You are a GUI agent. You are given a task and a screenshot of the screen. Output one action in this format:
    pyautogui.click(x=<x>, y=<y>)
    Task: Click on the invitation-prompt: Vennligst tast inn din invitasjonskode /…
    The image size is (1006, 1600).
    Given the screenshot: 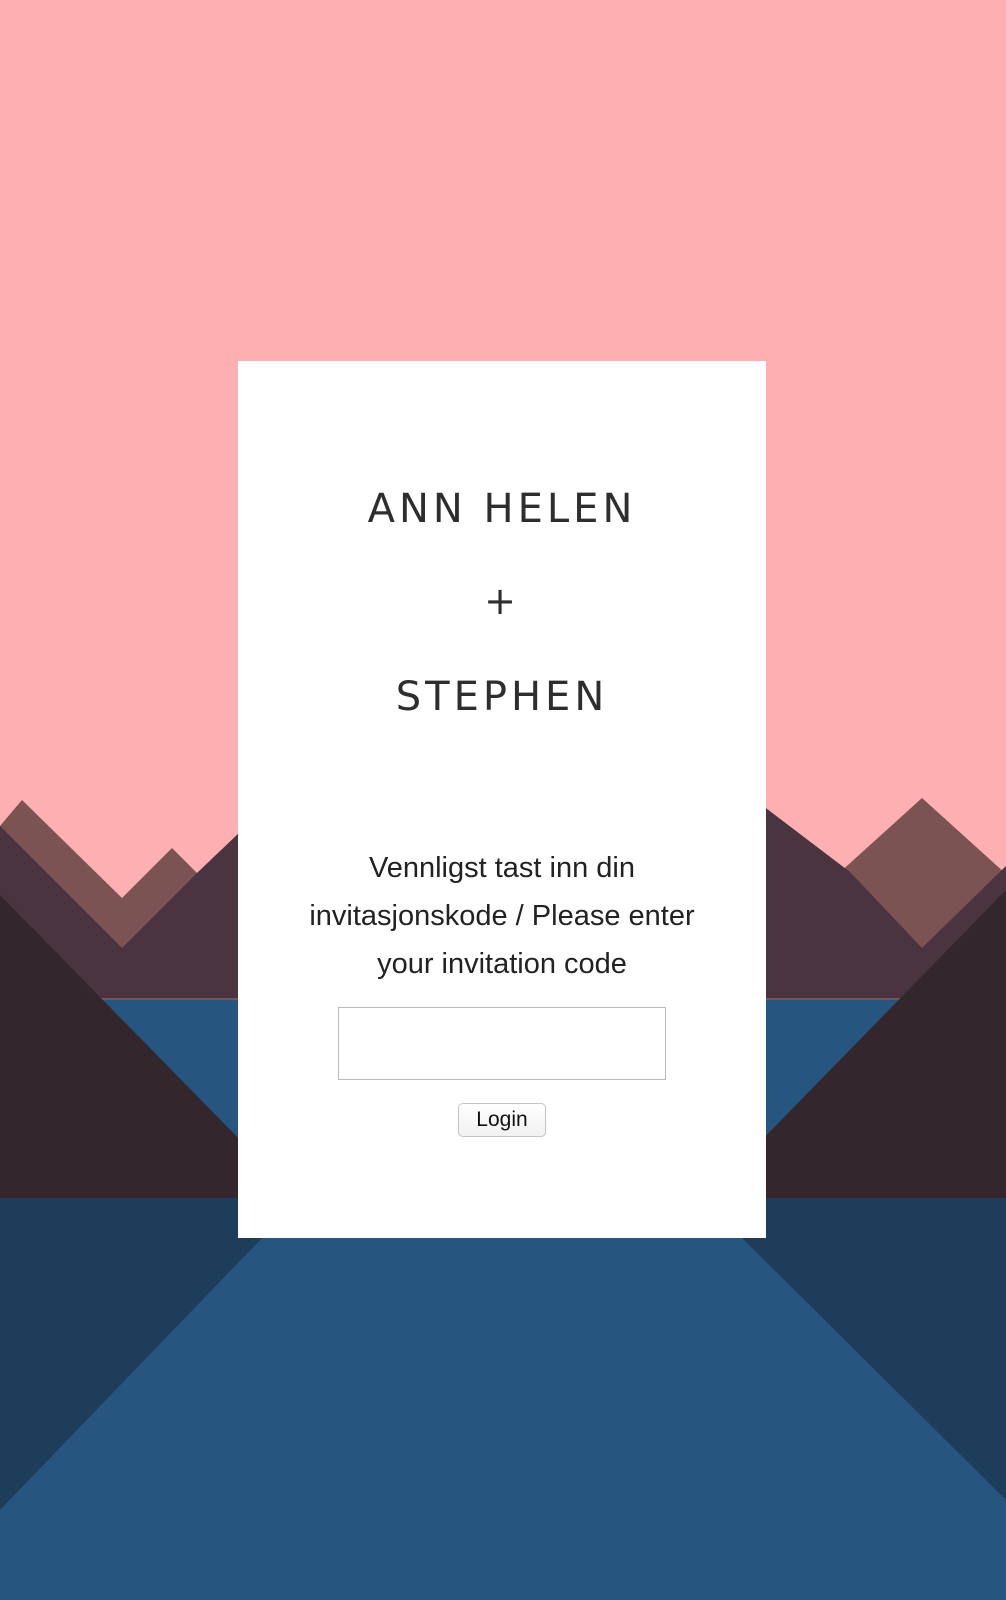 What is the action you would take?
    pyautogui.click(x=502, y=916)
    